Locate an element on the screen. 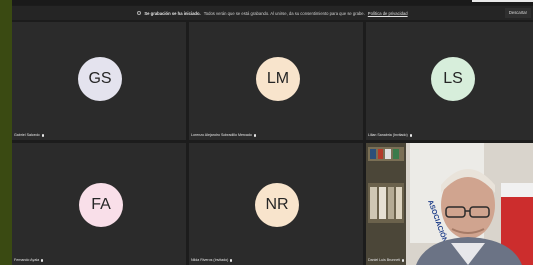  participant-name-label: Daniel Luis Brunneti is located at coordinates (384, 260).